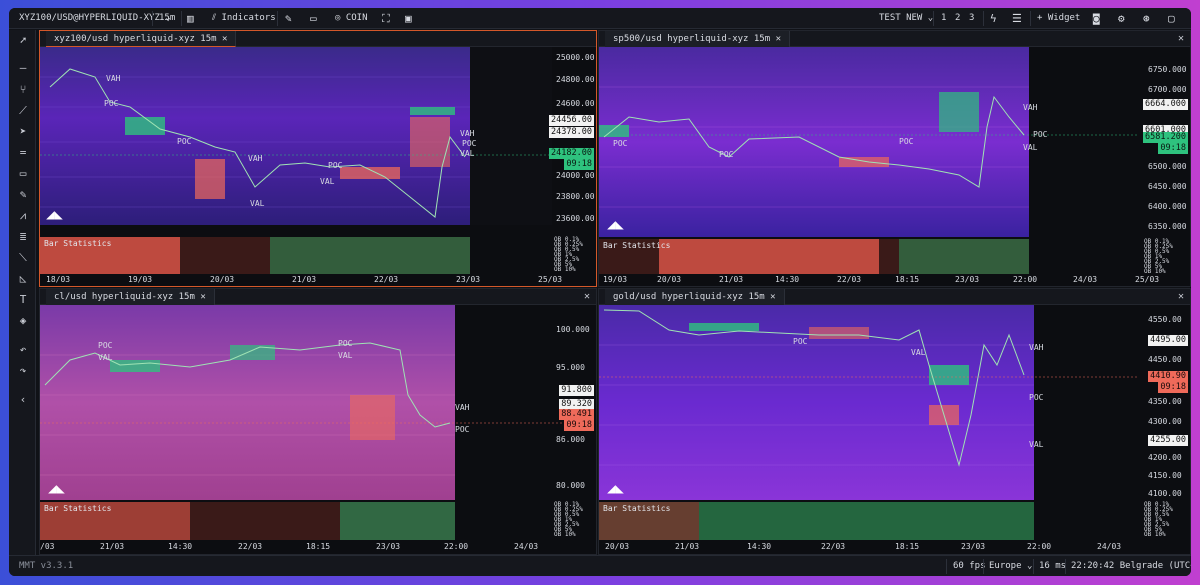 Image resolution: width=1200 pixels, height=585 pixels. What do you see at coordinates (1058, 18) in the screenshot?
I see `add-widget-button: + Widget` at bounding box center [1058, 18].